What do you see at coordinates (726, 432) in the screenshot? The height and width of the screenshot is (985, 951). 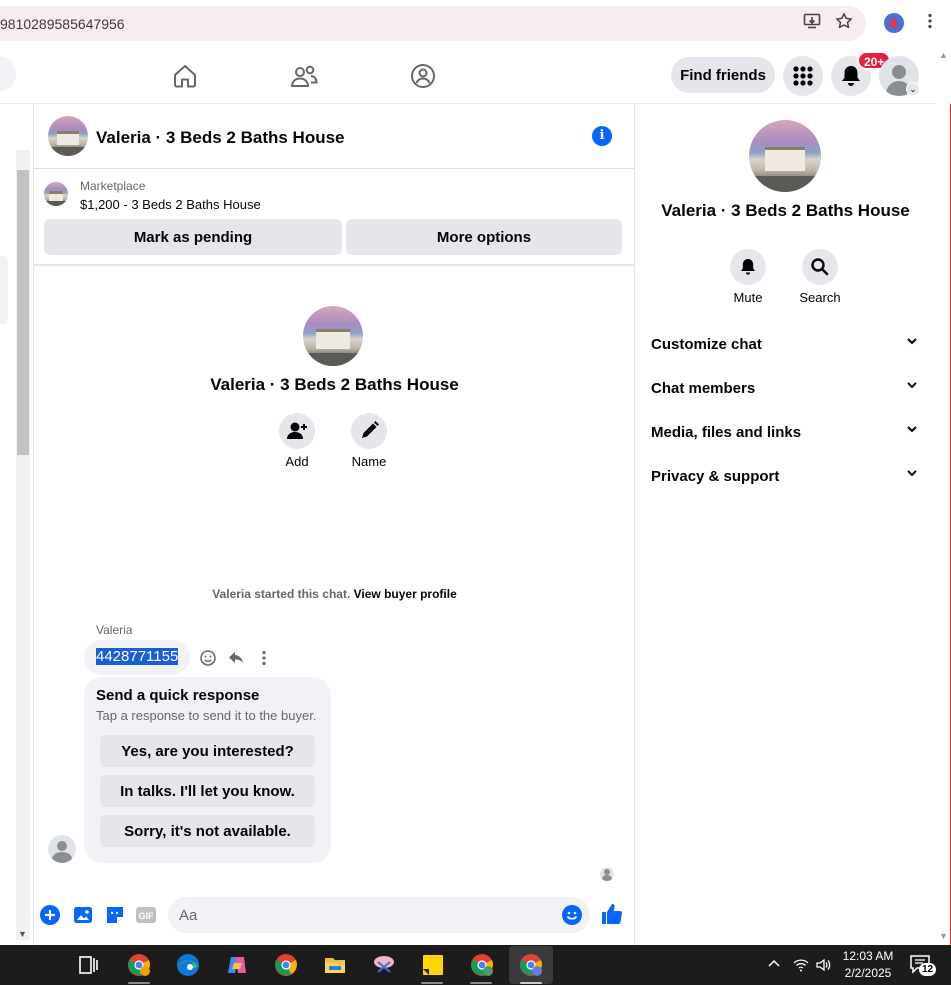 I see `section-label: Media, files and links` at bounding box center [726, 432].